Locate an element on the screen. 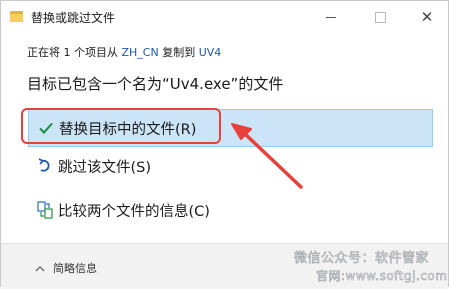  fewer-details-label: 简略信息 is located at coordinates (75, 268).